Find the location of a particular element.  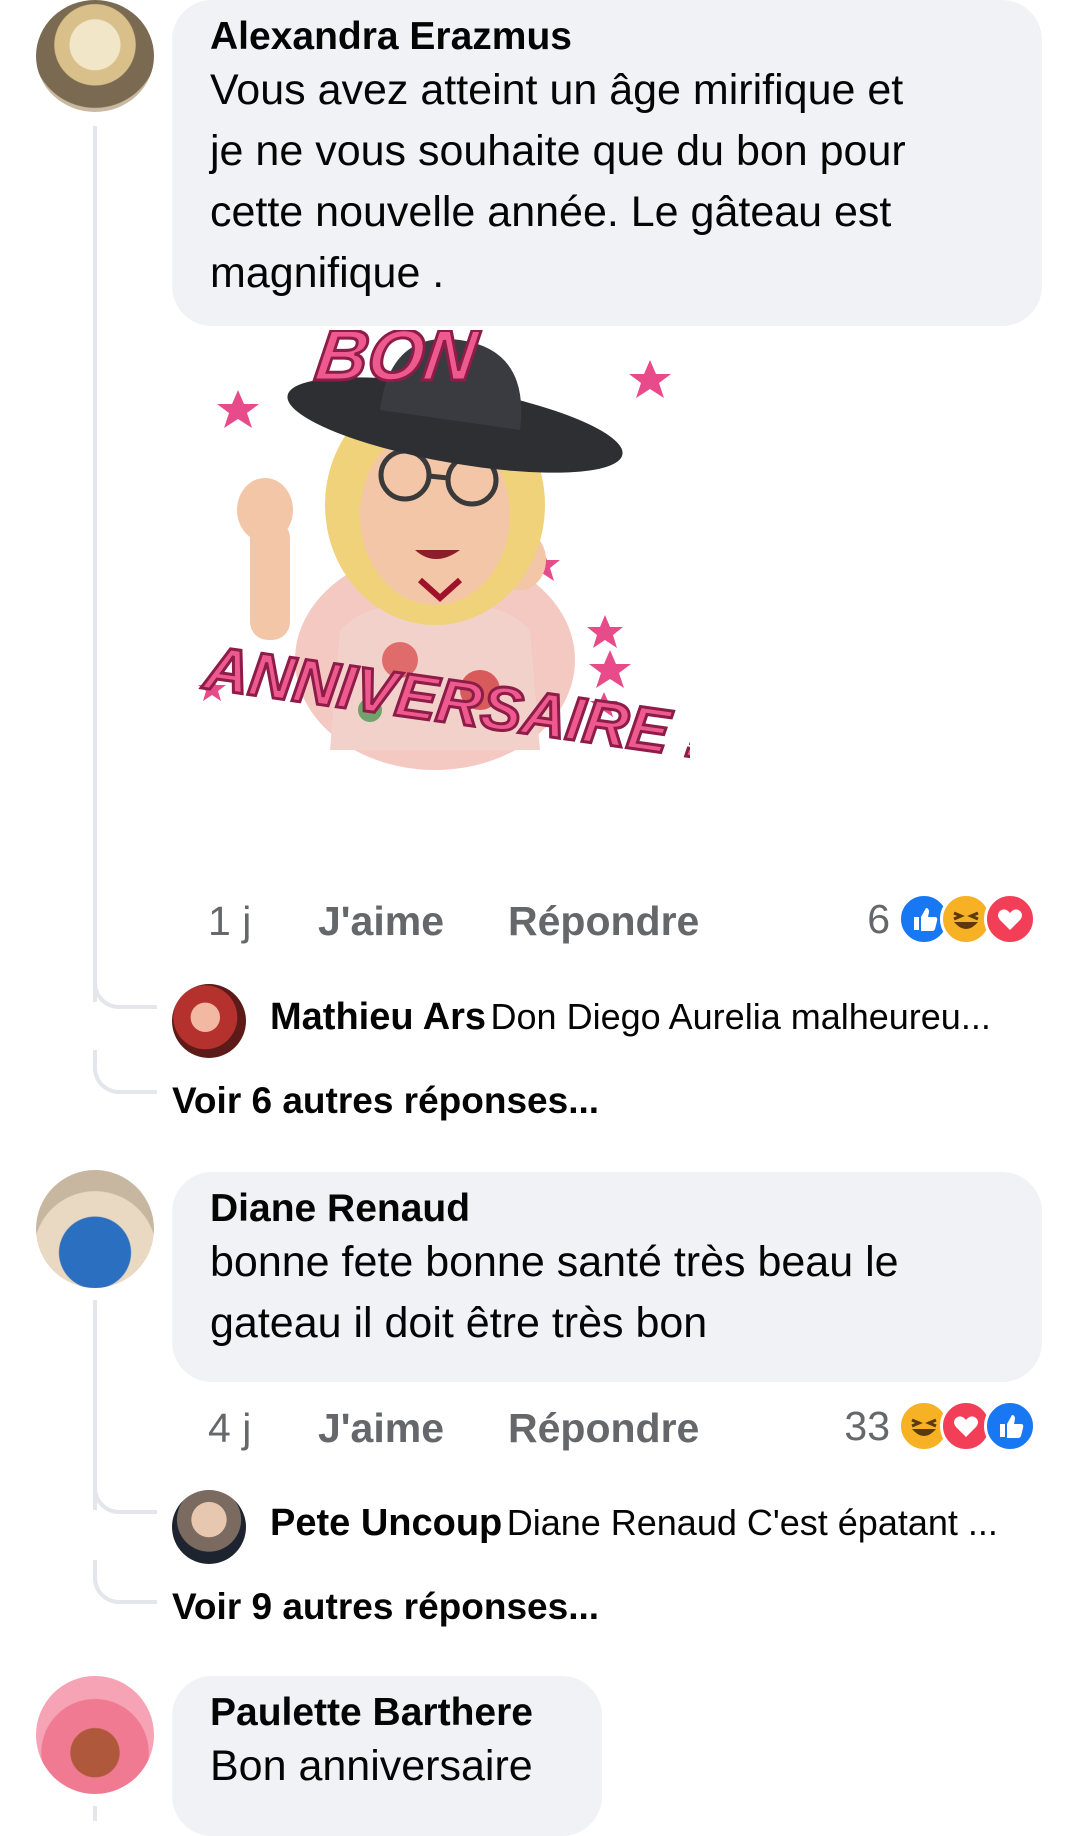

birthday-sticker: BON ANNIVERSAIRE ! is located at coordinates (451, 592).